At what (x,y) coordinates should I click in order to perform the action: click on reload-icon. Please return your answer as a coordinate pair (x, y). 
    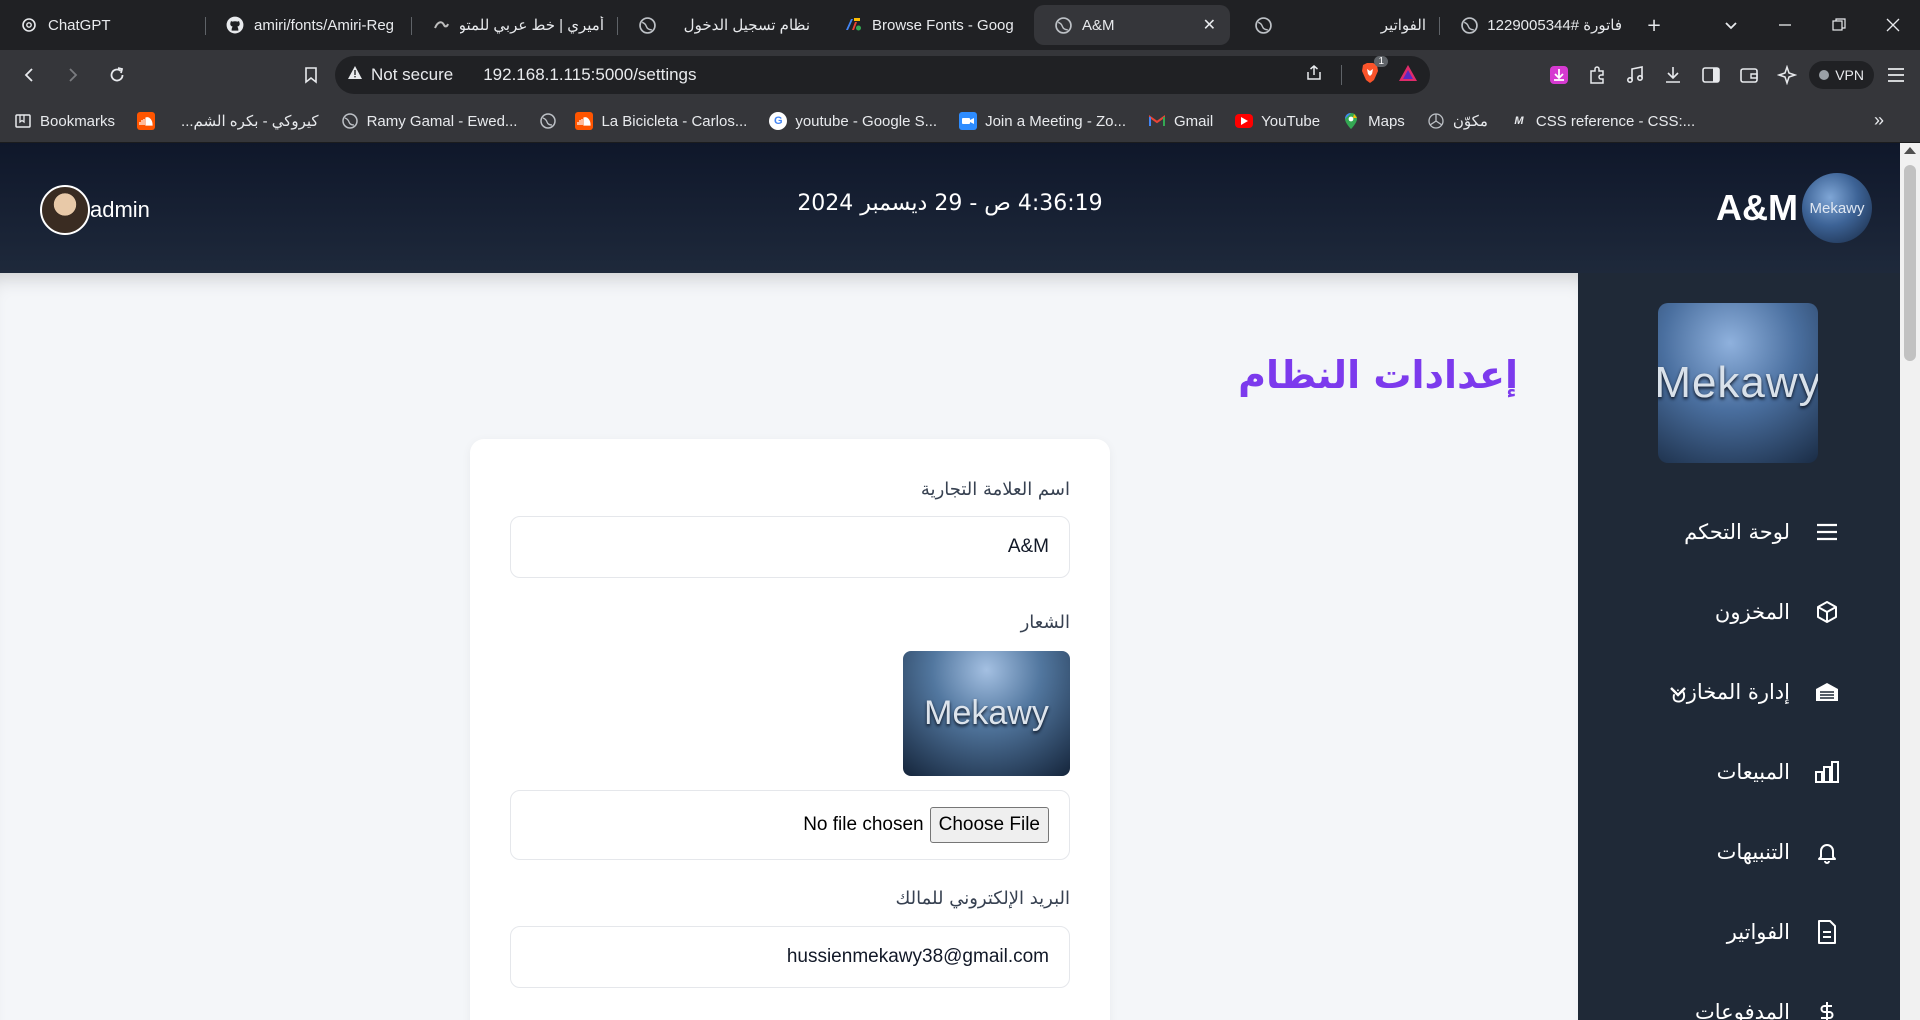
    Looking at the image, I should click on (117, 75).